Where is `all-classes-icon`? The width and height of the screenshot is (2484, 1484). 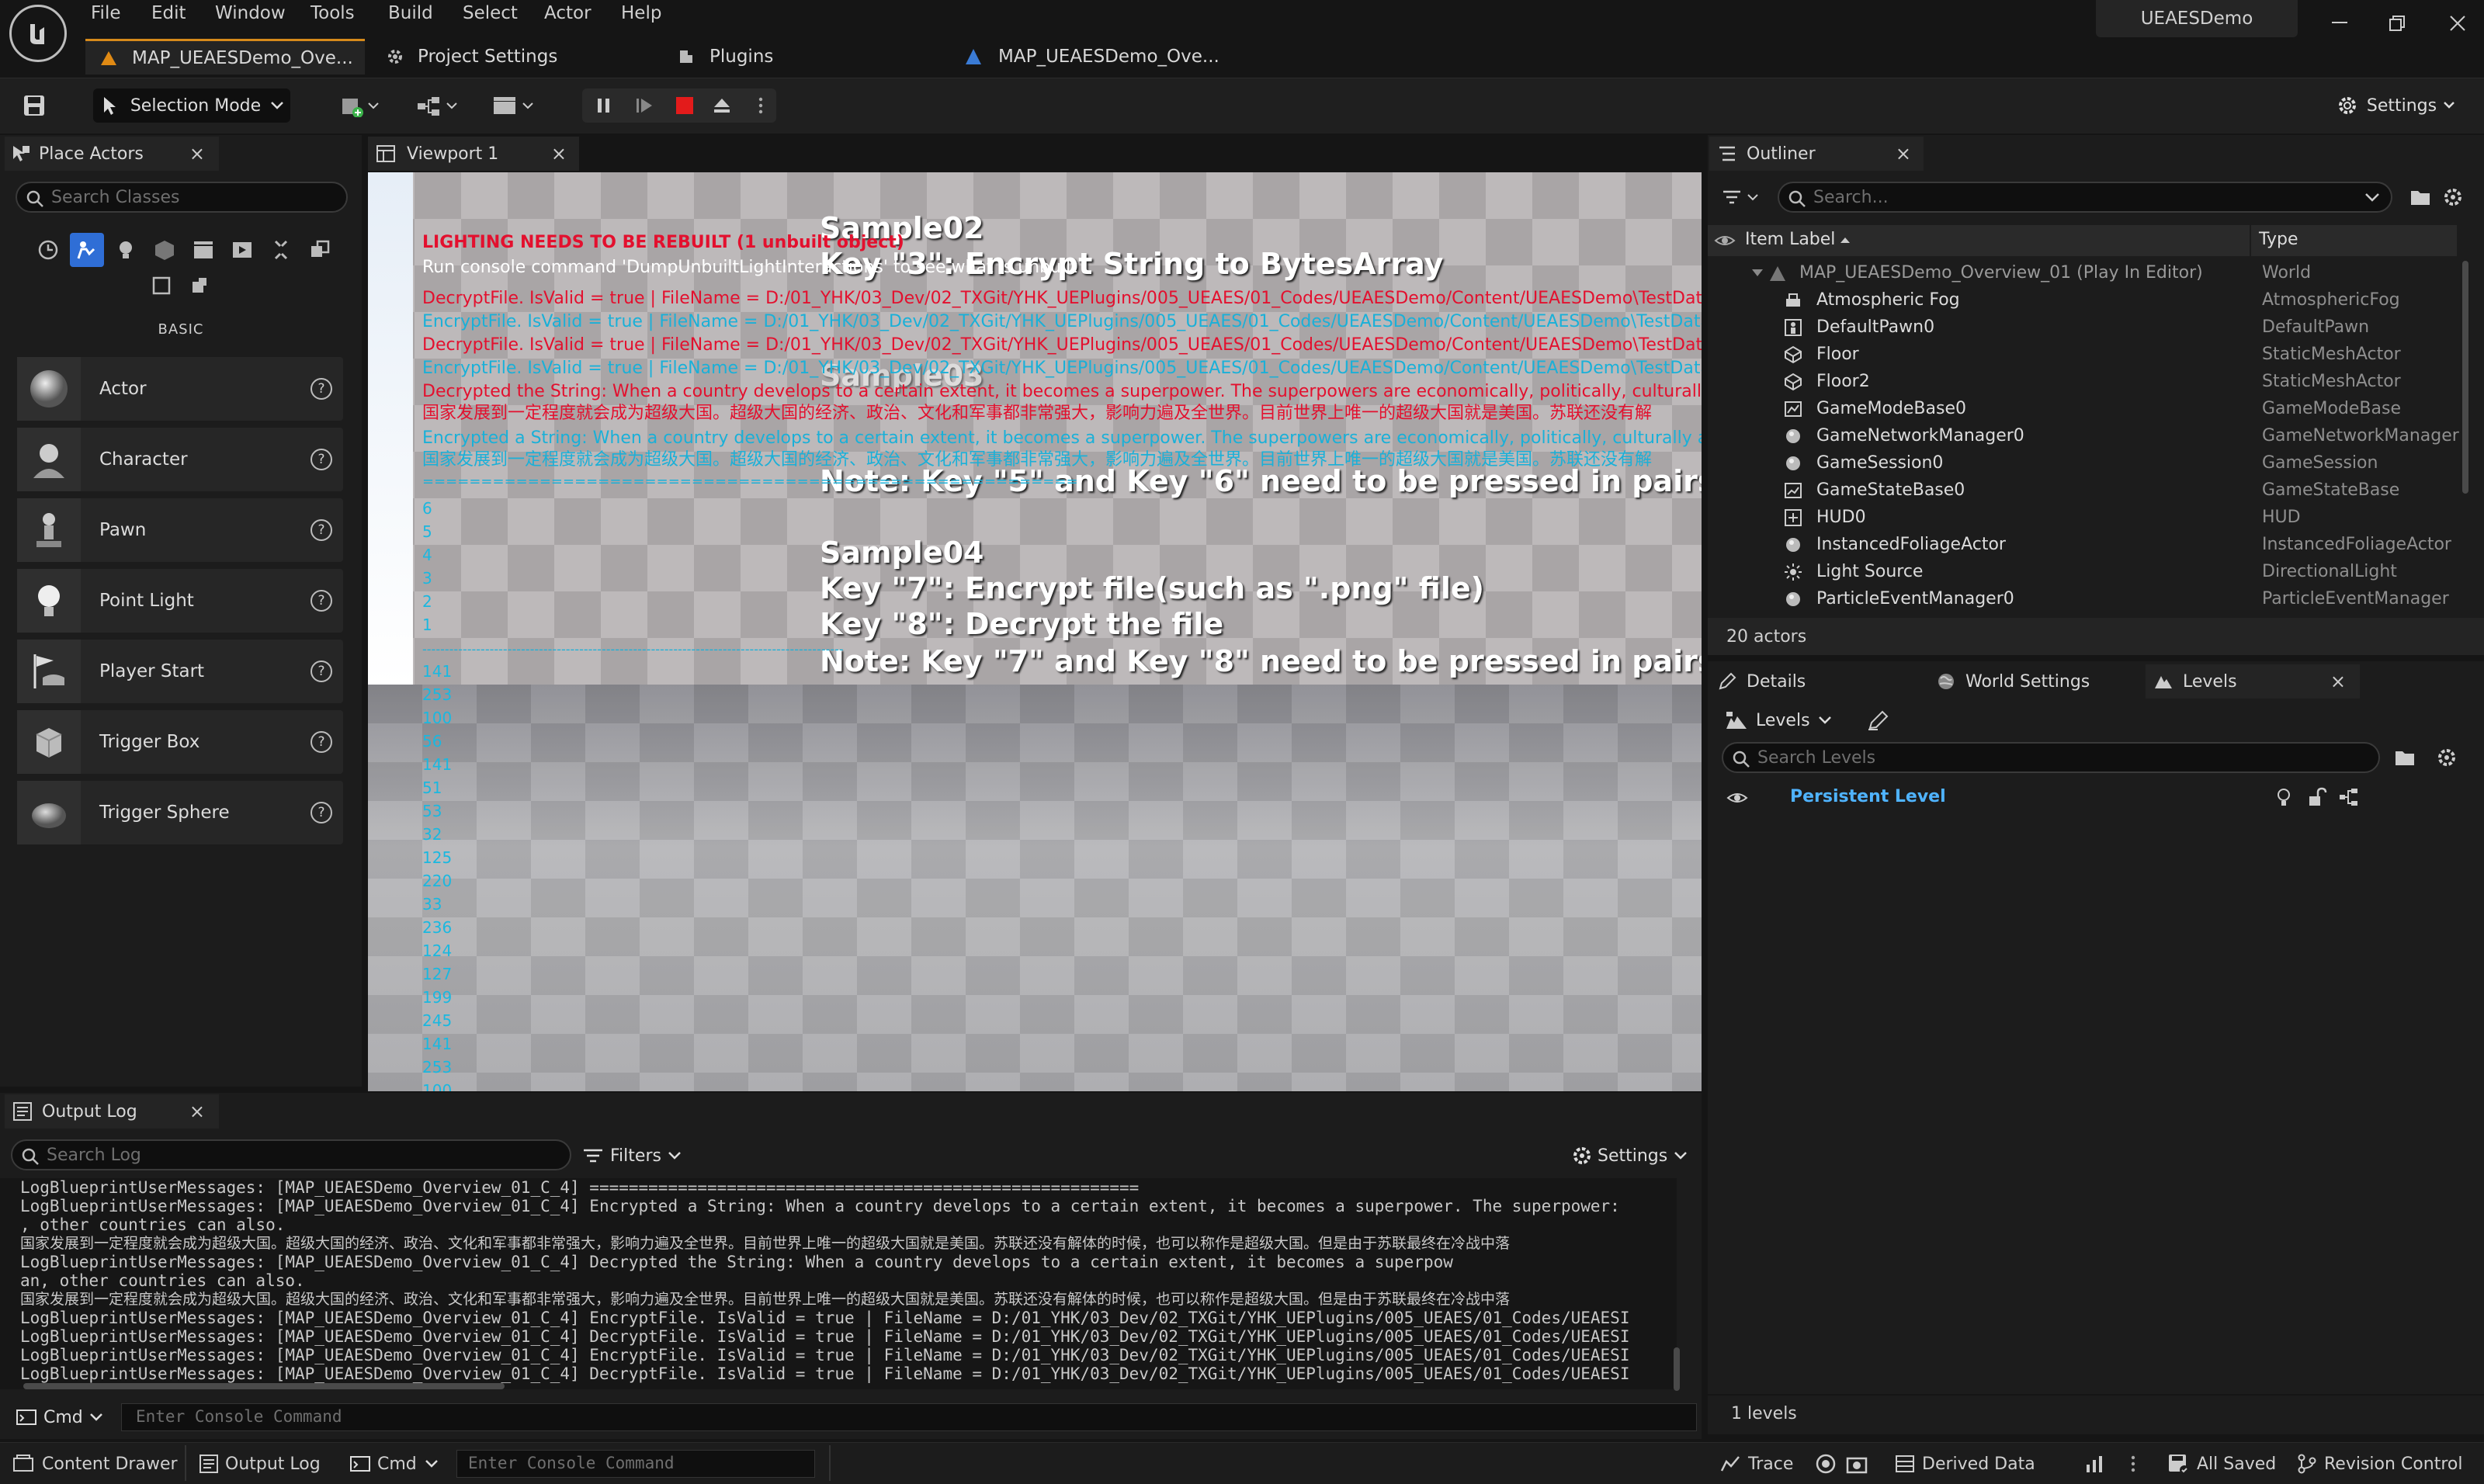 all-classes-icon is located at coordinates (320, 250).